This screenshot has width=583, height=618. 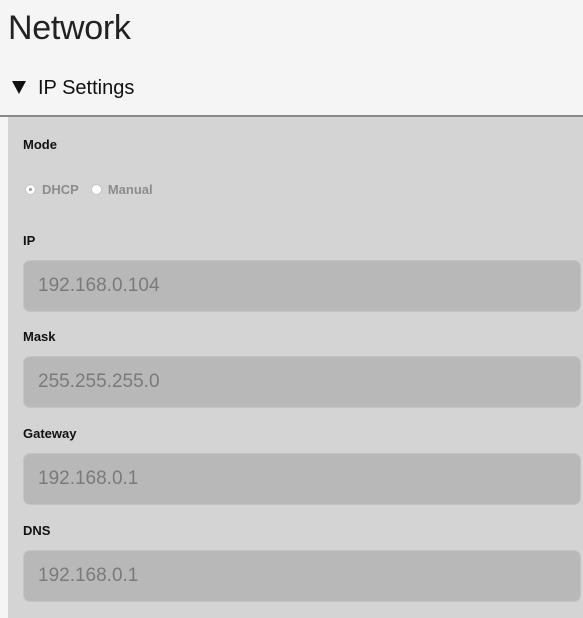 I want to click on manual-radio-label: Manual, so click(x=130, y=189).